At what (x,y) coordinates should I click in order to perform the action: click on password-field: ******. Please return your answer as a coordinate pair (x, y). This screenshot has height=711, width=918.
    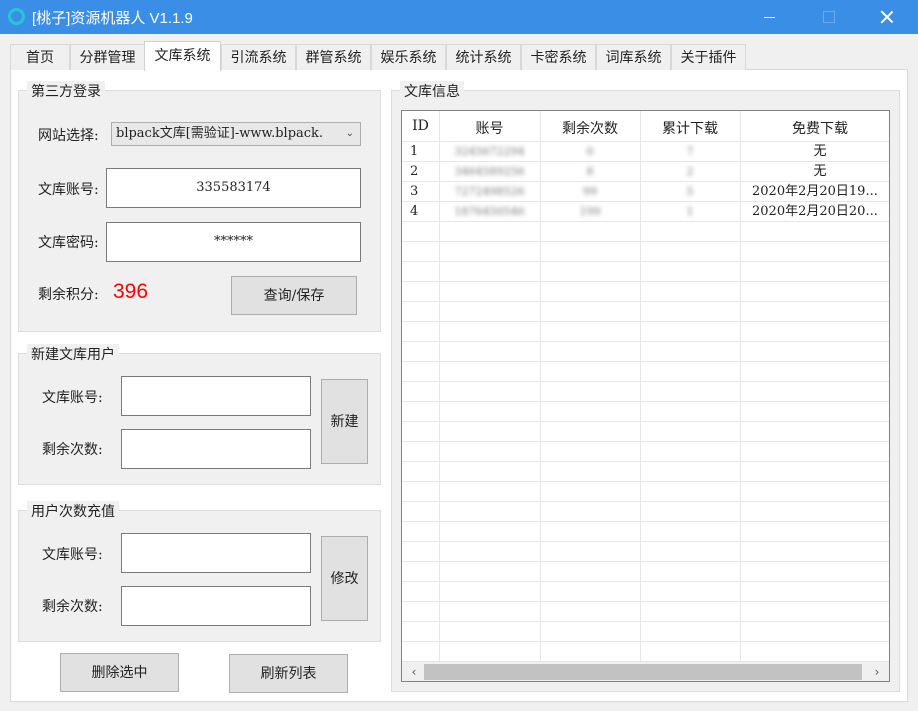
    Looking at the image, I should click on (233, 242).